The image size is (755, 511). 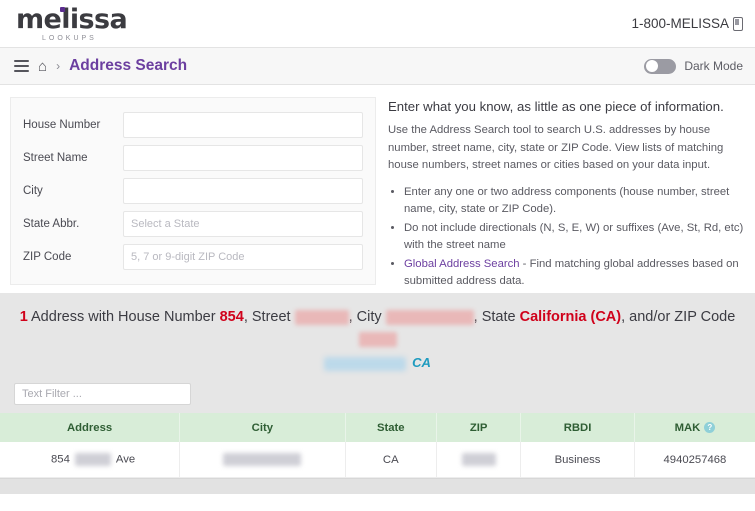 I want to click on cell-zip, so click(x=479, y=460).